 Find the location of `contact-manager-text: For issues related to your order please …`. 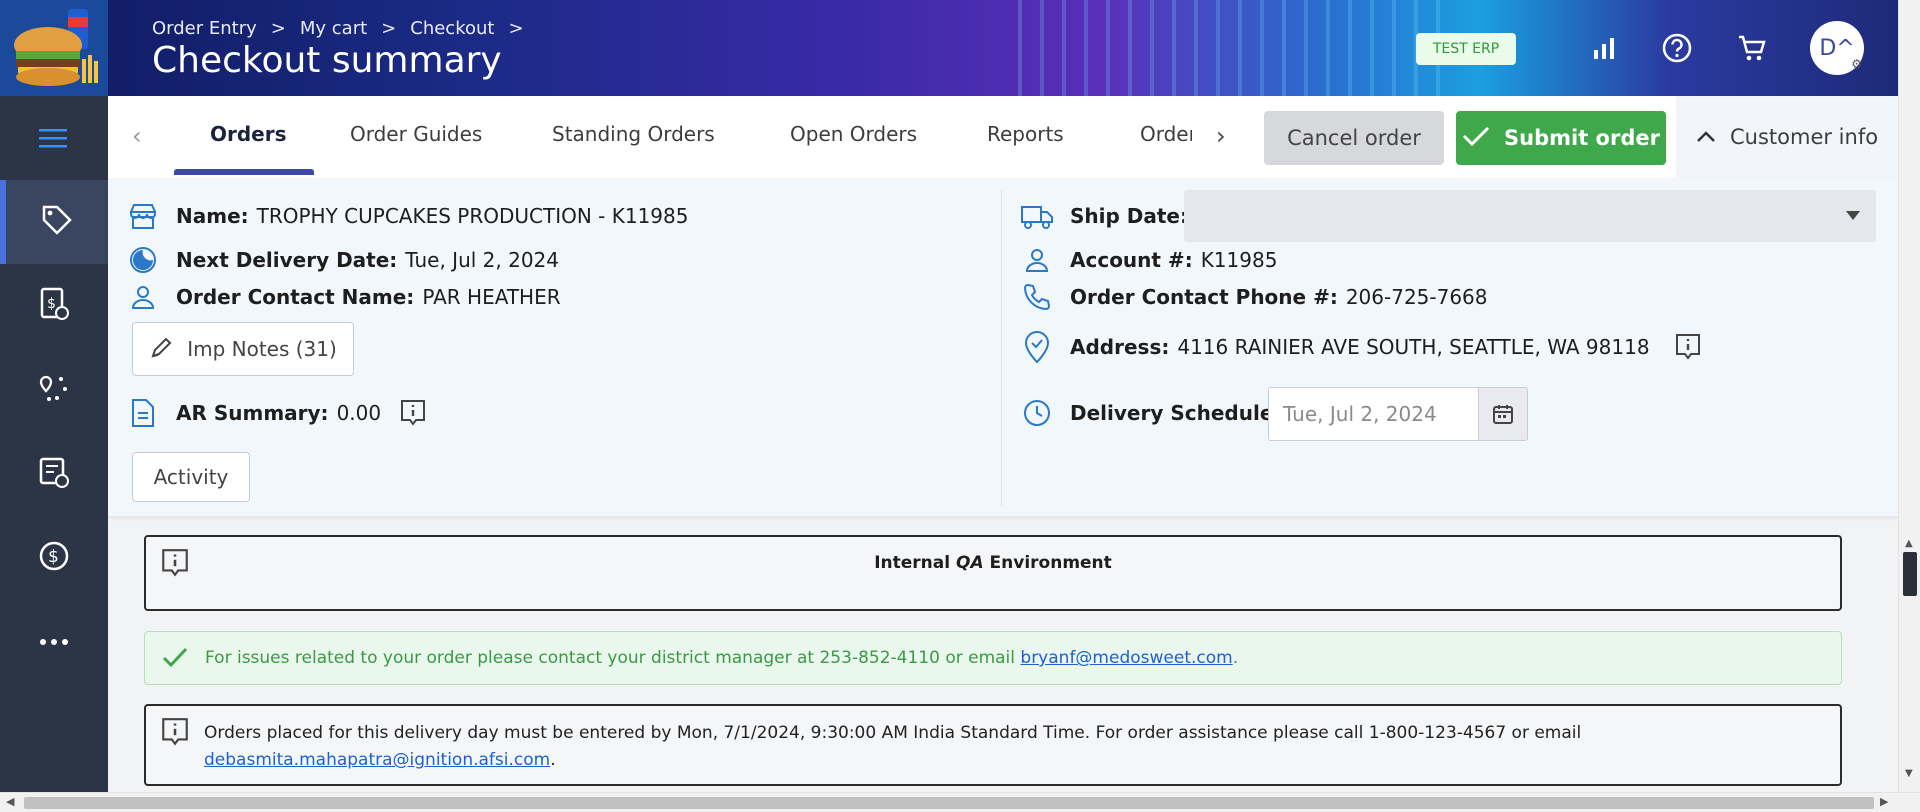

contact-manager-text: For issues related to your order please … is located at coordinates (721, 658).